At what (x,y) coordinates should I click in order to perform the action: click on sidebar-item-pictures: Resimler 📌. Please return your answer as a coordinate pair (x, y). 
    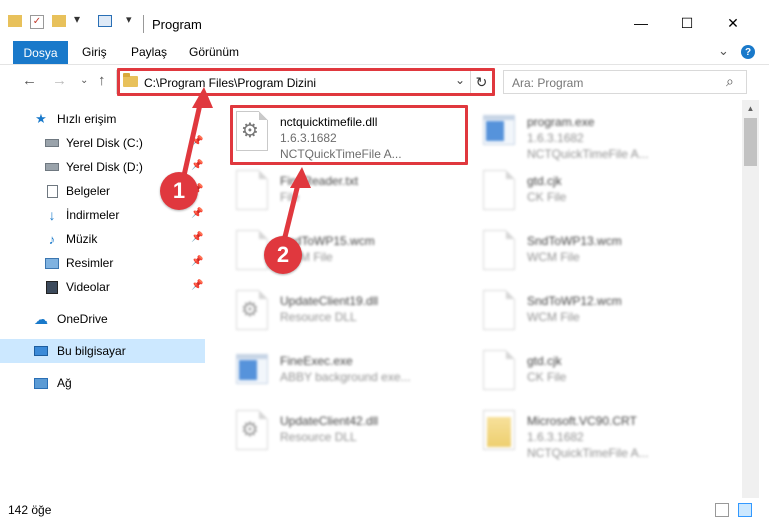
    Looking at the image, I should click on (102, 263).